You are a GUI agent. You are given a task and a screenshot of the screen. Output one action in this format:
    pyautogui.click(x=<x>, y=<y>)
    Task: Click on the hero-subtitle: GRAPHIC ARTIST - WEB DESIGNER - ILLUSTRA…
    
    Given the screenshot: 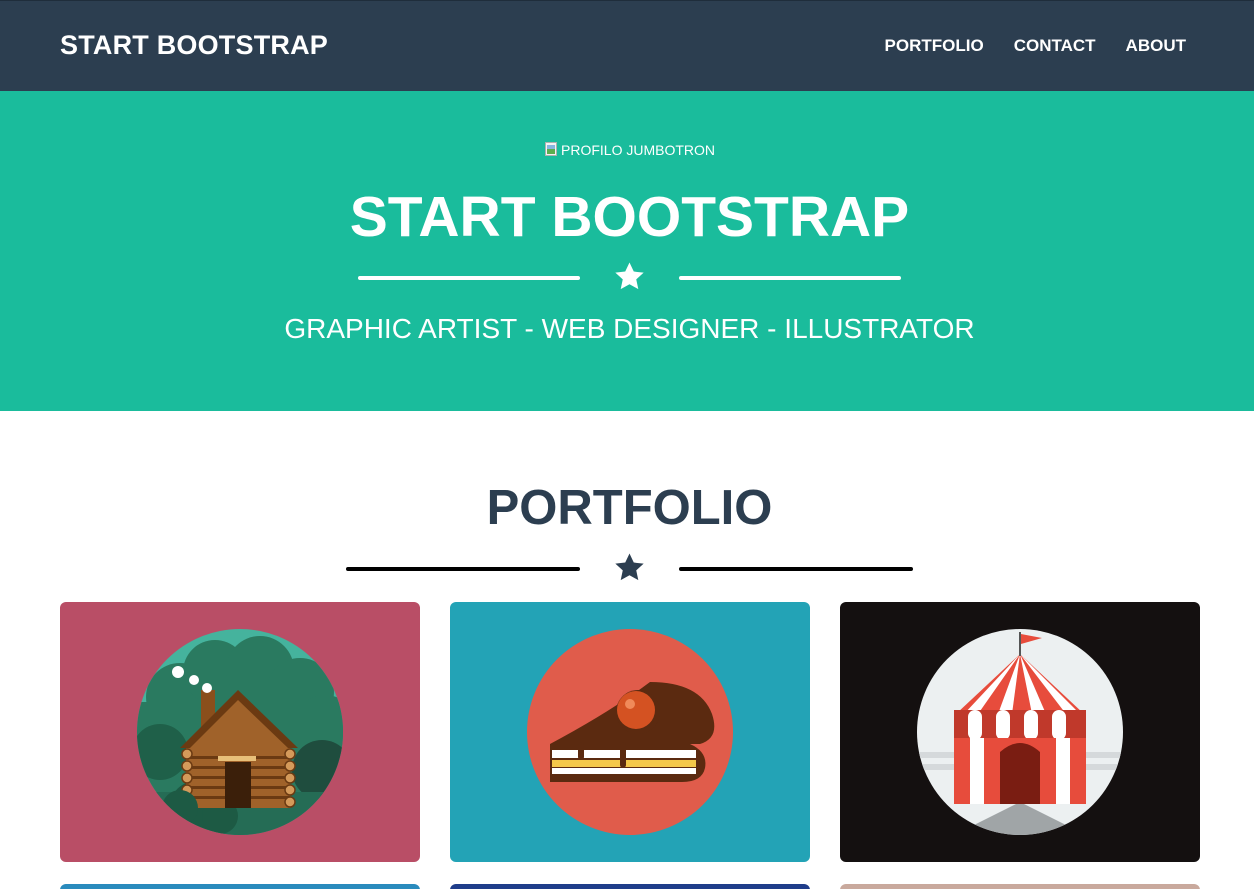 What is the action you would take?
    pyautogui.click(x=629, y=328)
    